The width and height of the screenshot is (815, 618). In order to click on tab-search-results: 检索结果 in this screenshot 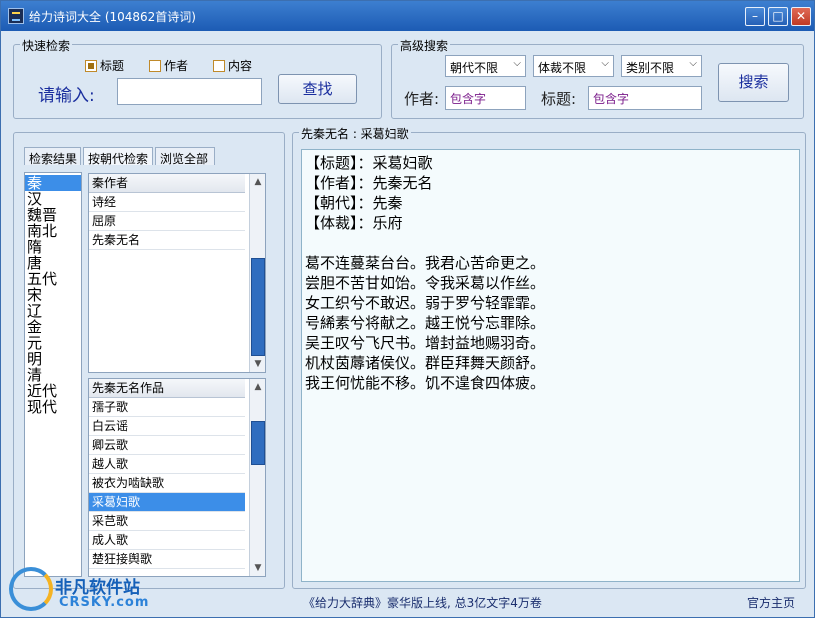, I will do `click(52, 156)`.